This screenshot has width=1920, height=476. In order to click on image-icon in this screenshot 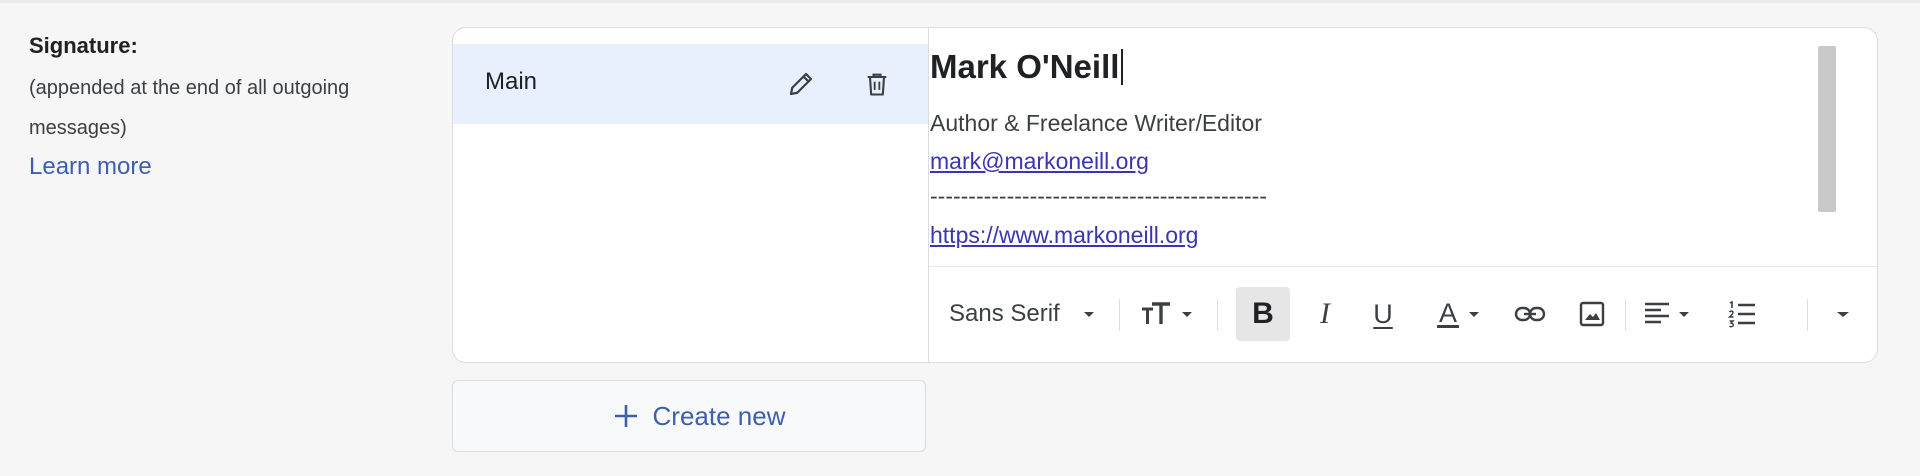, I will do `click(1592, 314)`.